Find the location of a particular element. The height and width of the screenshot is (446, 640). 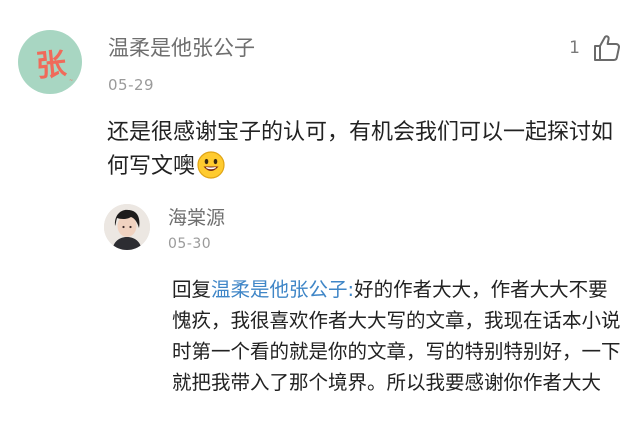

commenter-avatar: 张 ~ is located at coordinates (50, 62).